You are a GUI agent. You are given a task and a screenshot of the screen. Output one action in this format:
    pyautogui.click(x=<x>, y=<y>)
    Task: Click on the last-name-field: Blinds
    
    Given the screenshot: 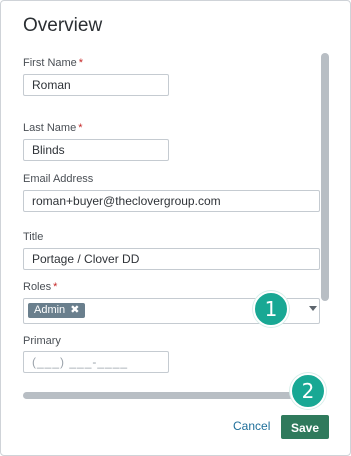 What is the action you would take?
    pyautogui.click(x=96, y=150)
    